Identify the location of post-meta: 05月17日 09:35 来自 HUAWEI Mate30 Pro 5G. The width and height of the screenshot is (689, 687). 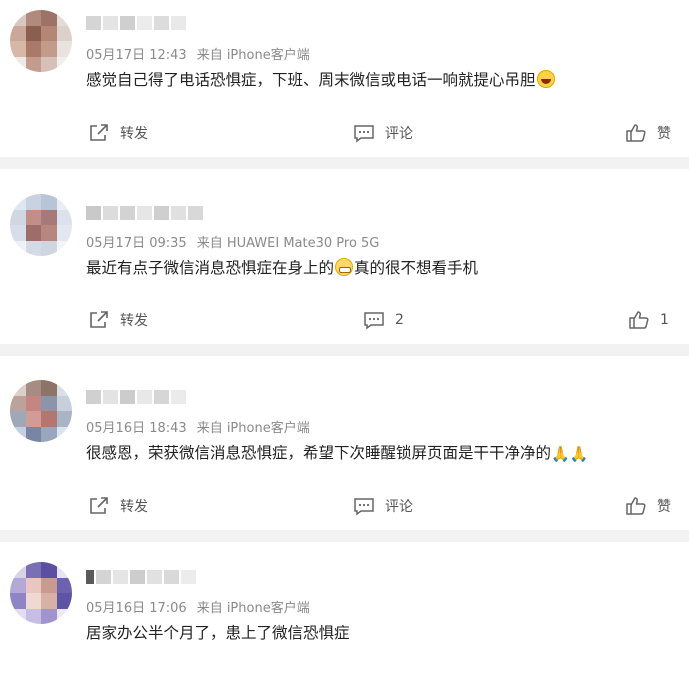
(232, 241).